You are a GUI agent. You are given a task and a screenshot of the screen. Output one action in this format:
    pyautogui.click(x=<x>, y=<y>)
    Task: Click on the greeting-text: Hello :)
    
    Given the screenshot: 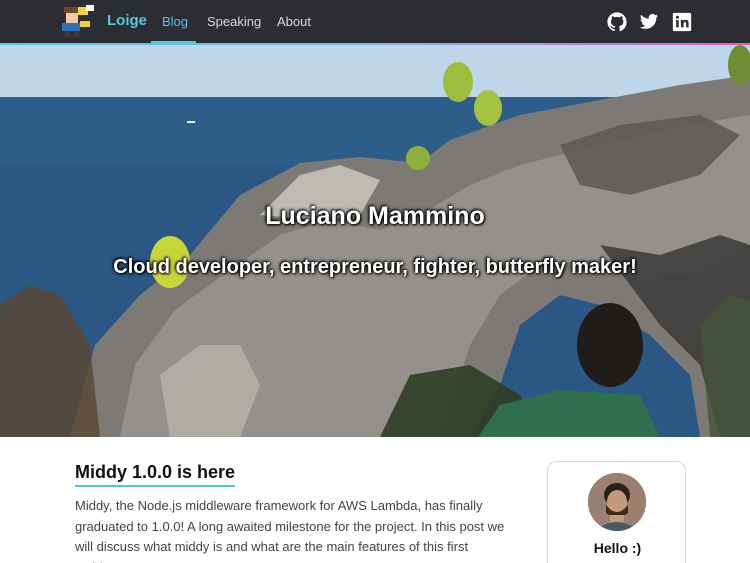 What is the action you would take?
    pyautogui.click(x=617, y=548)
    